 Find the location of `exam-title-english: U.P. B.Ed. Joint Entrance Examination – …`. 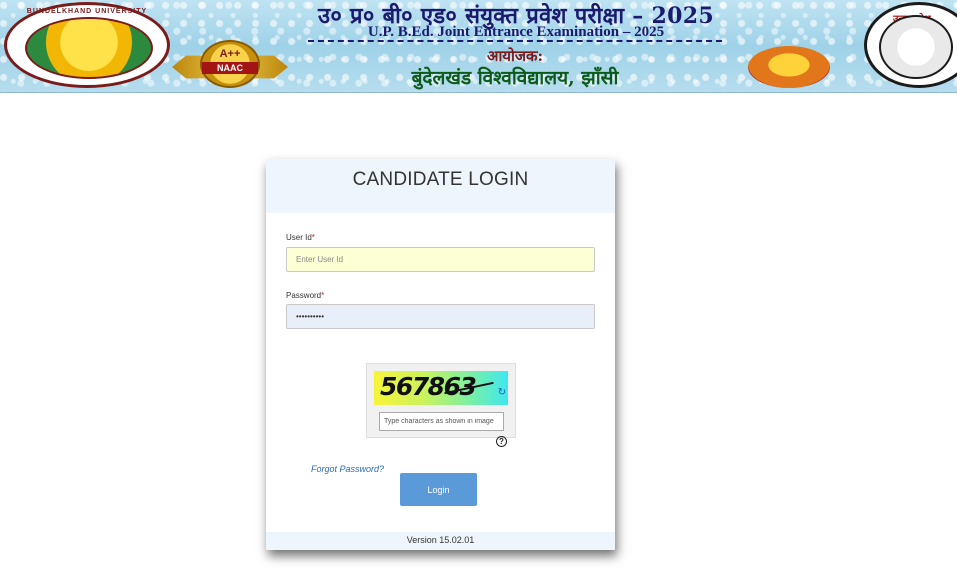

exam-title-english: U.P. B.Ed. Joint Entrance Examination – … is located at coordinates (516, 32).